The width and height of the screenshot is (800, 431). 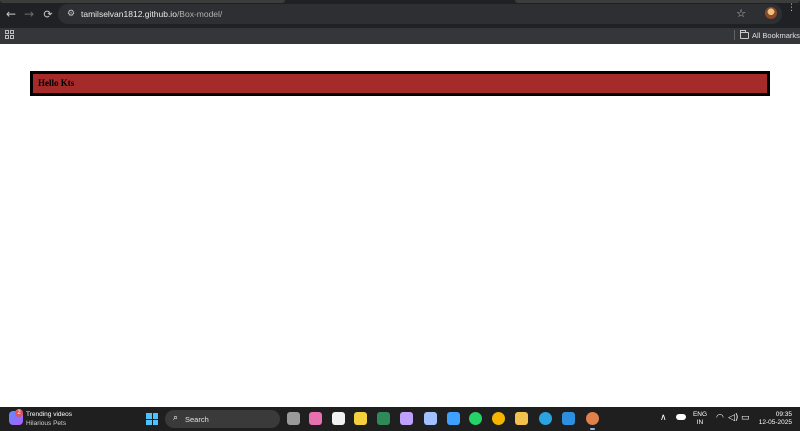 What do you see at coordinates (568, 418) in the screenshot?
I see `vscode-icon` at bounding box center [568, 418].